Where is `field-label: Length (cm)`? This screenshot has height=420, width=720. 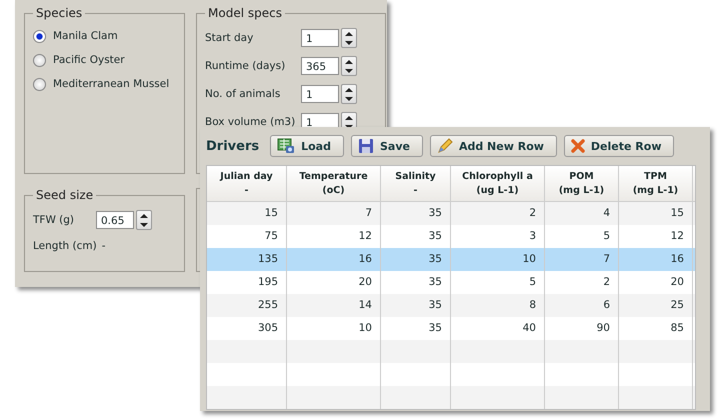 field-label: Length (cm) is located at coordinates (65, 246).